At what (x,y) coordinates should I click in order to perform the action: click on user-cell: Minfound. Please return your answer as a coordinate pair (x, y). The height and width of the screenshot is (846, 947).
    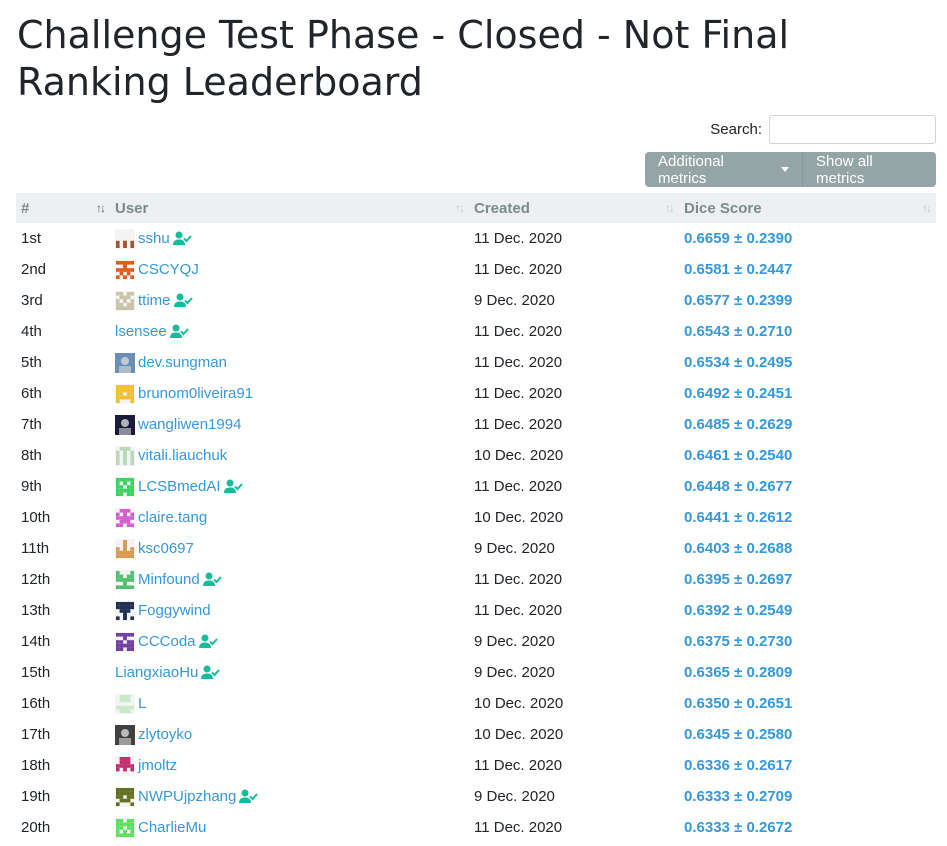
    Looking at the image, I should click on (289, 579).